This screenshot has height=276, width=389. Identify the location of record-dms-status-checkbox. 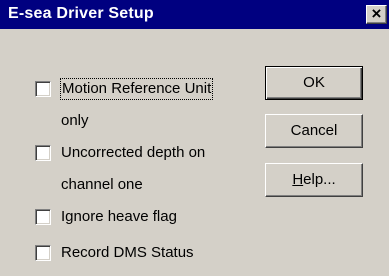
(43, 253).